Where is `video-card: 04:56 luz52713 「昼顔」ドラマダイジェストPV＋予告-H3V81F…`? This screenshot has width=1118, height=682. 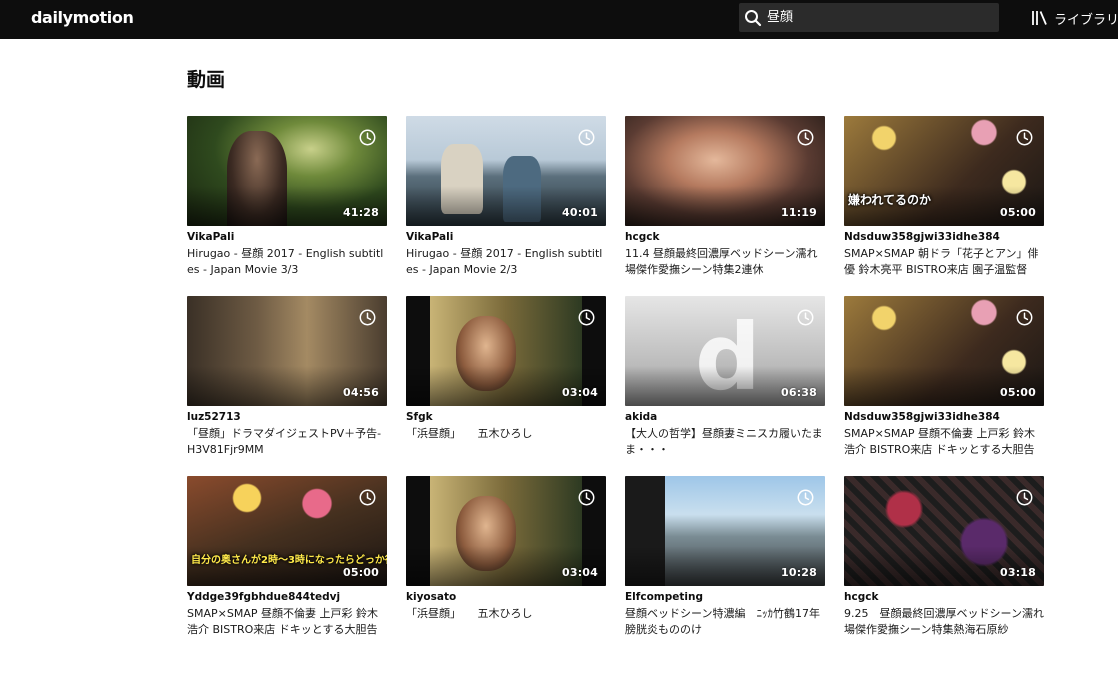
video-card: 04:56 luz52713 「昼顔」ドラマダイジェストPV＋予告-H3V81F… is located at coordinates (287, 376).